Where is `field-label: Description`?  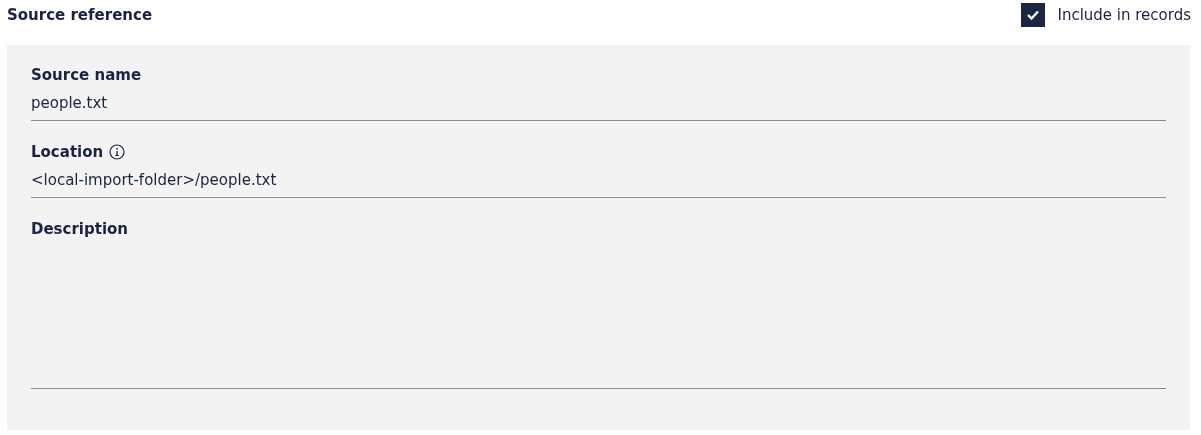
field-label: Description is located at coordinates (80, 229).